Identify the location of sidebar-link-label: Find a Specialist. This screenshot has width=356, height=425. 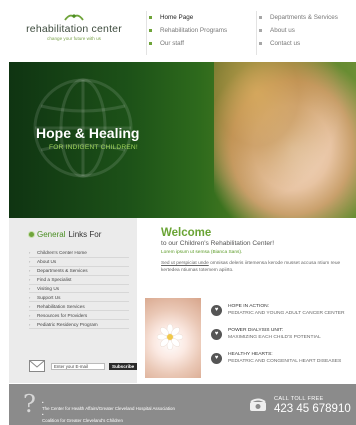
(54, 280).